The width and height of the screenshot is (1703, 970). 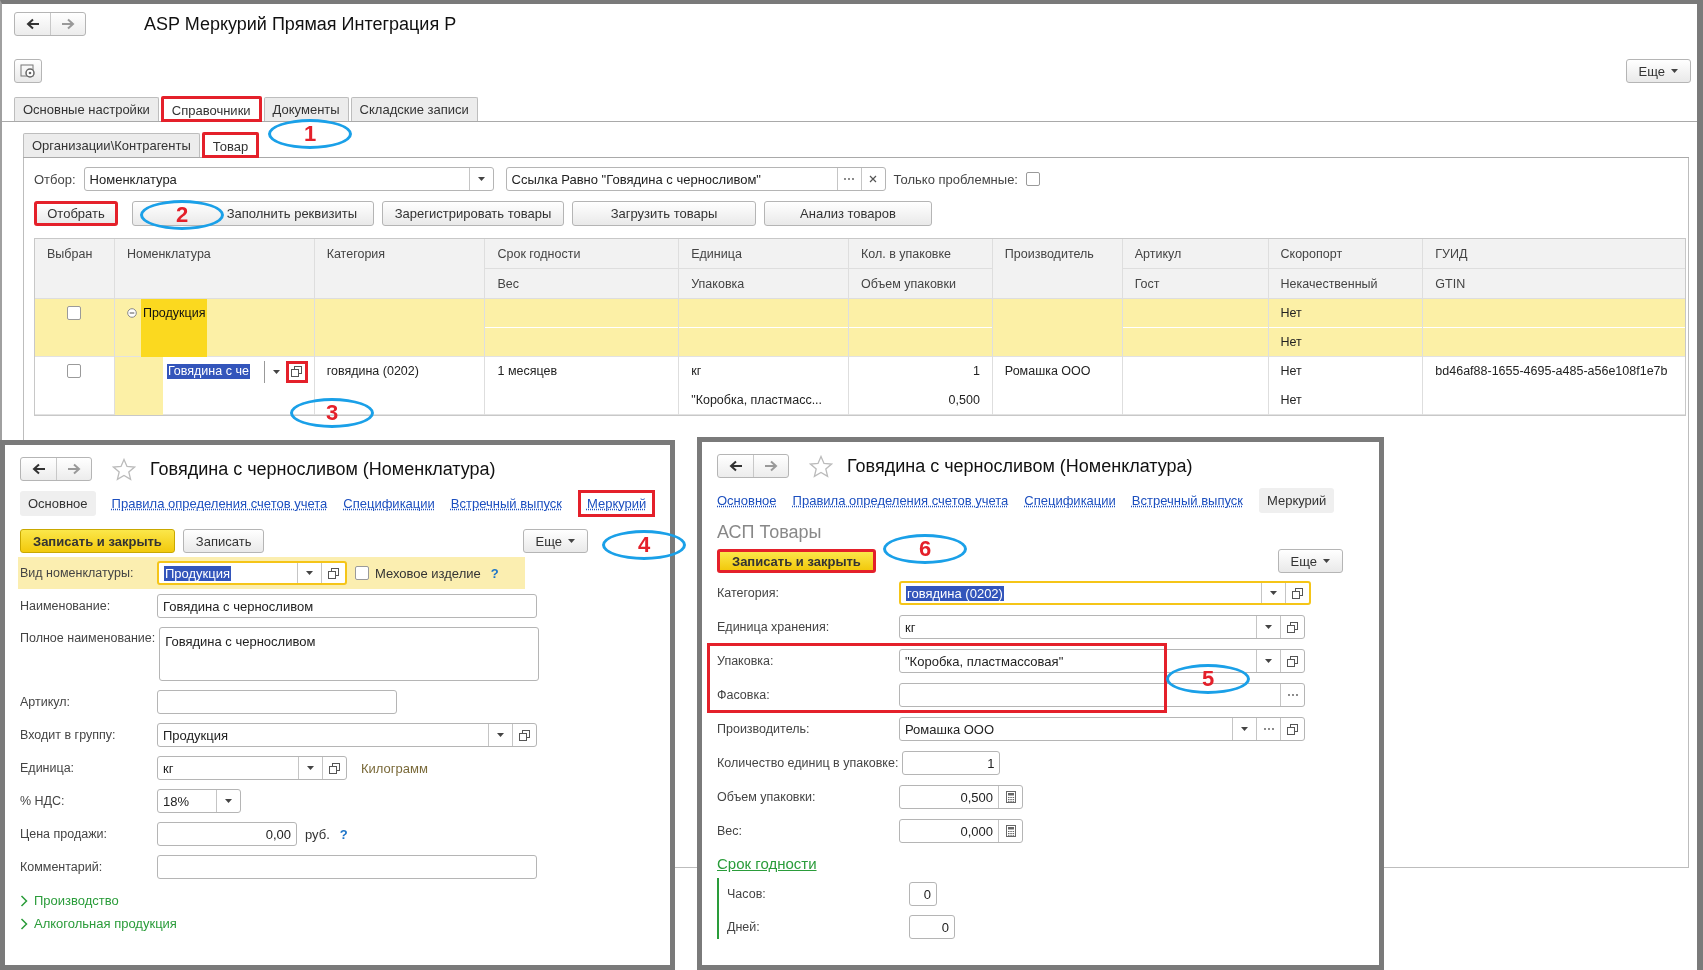 I want to click on form-button: Записать, so click(x=223, y=541).